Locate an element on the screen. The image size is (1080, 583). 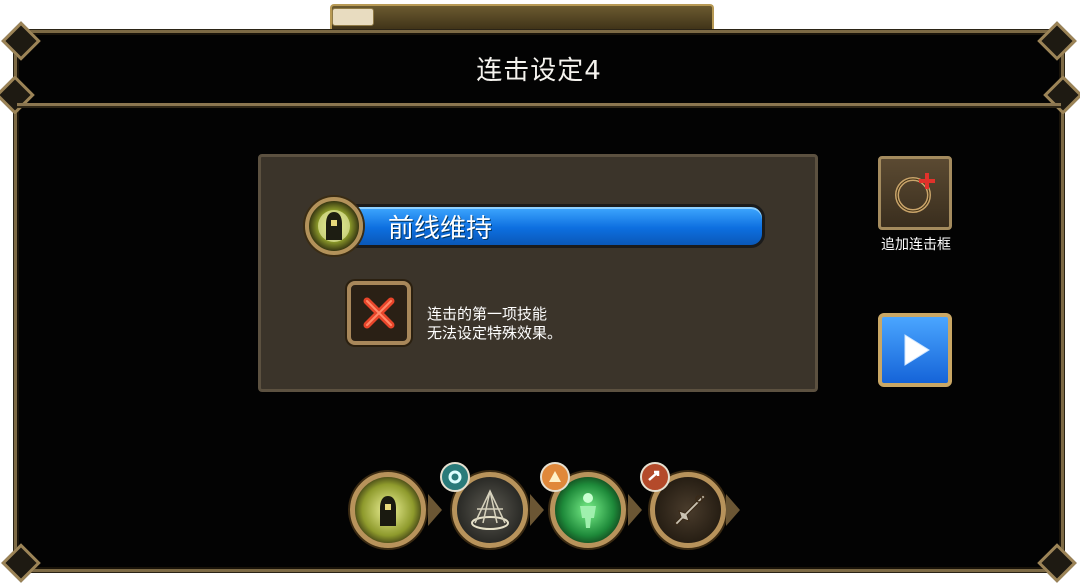
cage-icon is located at coordinates (490, 509).